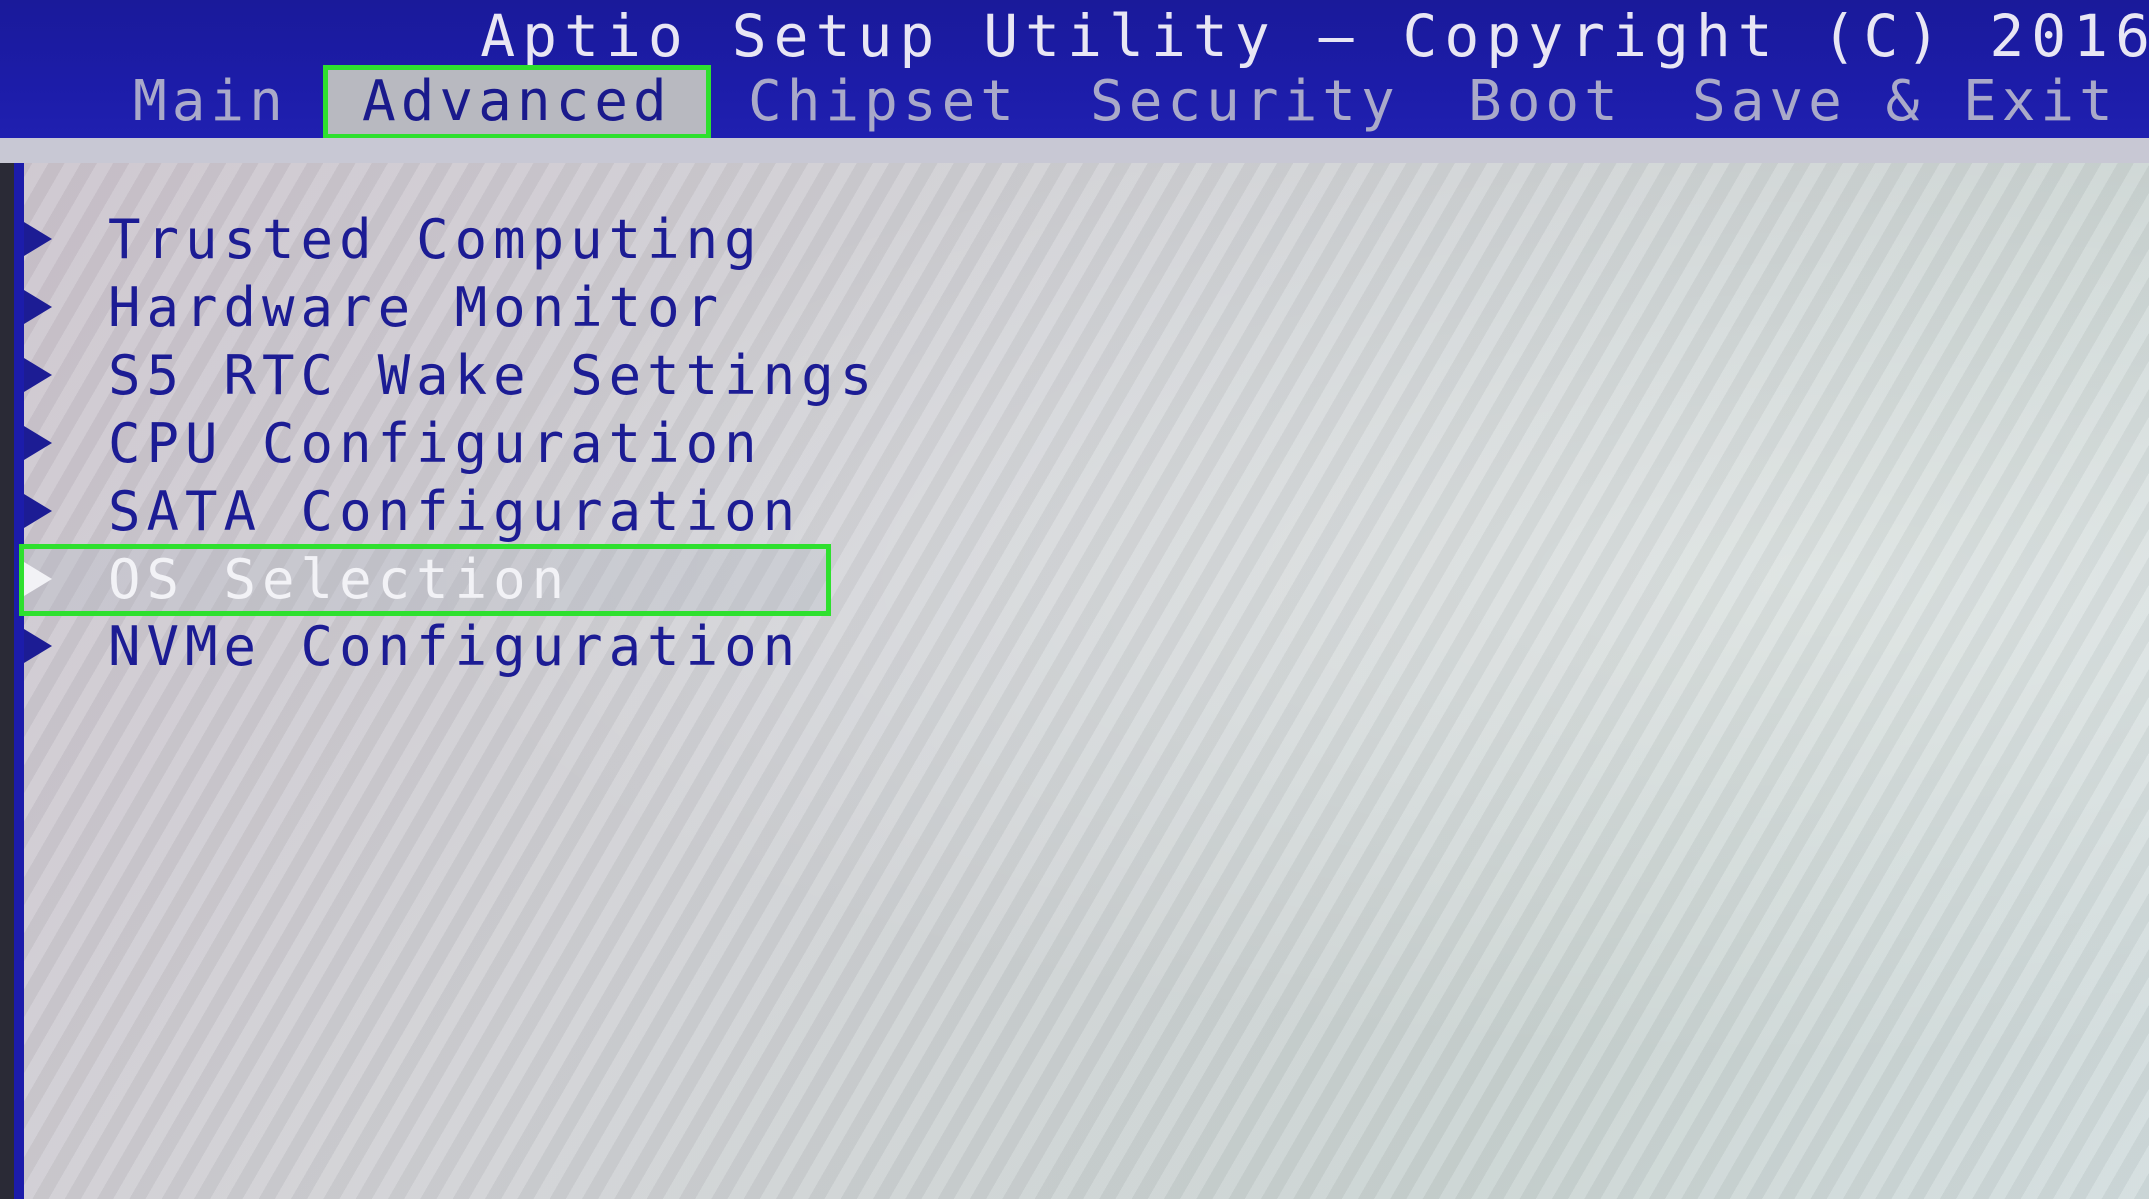 Image resolution: width=2149 pixels, height=1199 pixels. I want to click on tab-chipset: Chipset, so click(883, 102).